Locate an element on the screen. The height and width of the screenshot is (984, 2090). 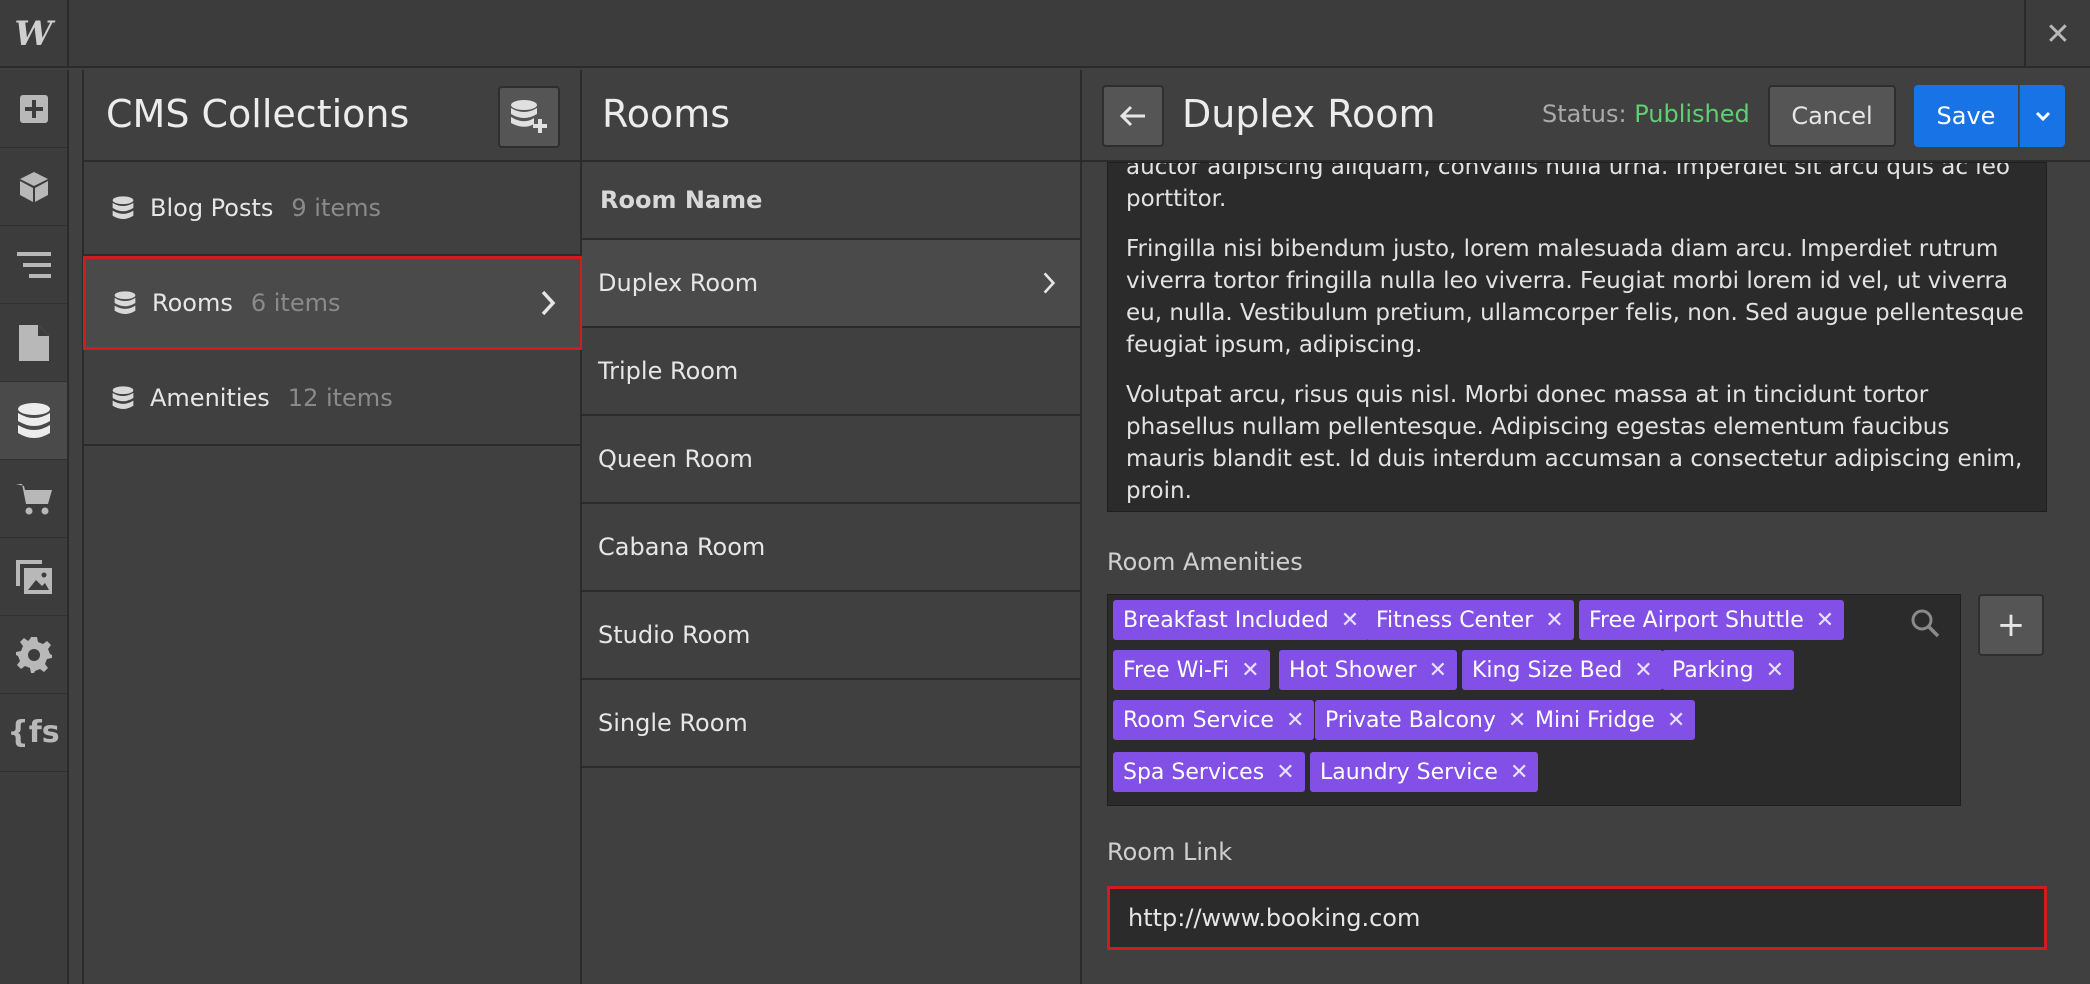
webflow-logo: W is located at coordinates (34, 34).